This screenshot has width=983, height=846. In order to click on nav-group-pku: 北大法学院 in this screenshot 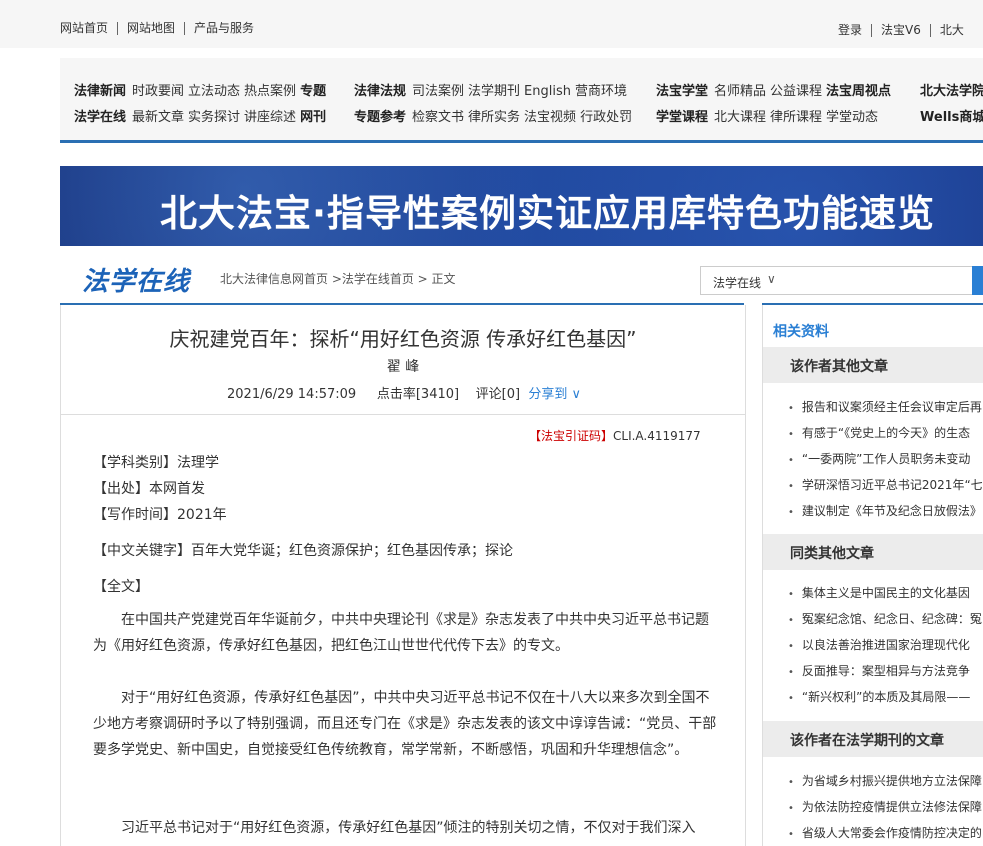, I will do `click(951, 89)`.